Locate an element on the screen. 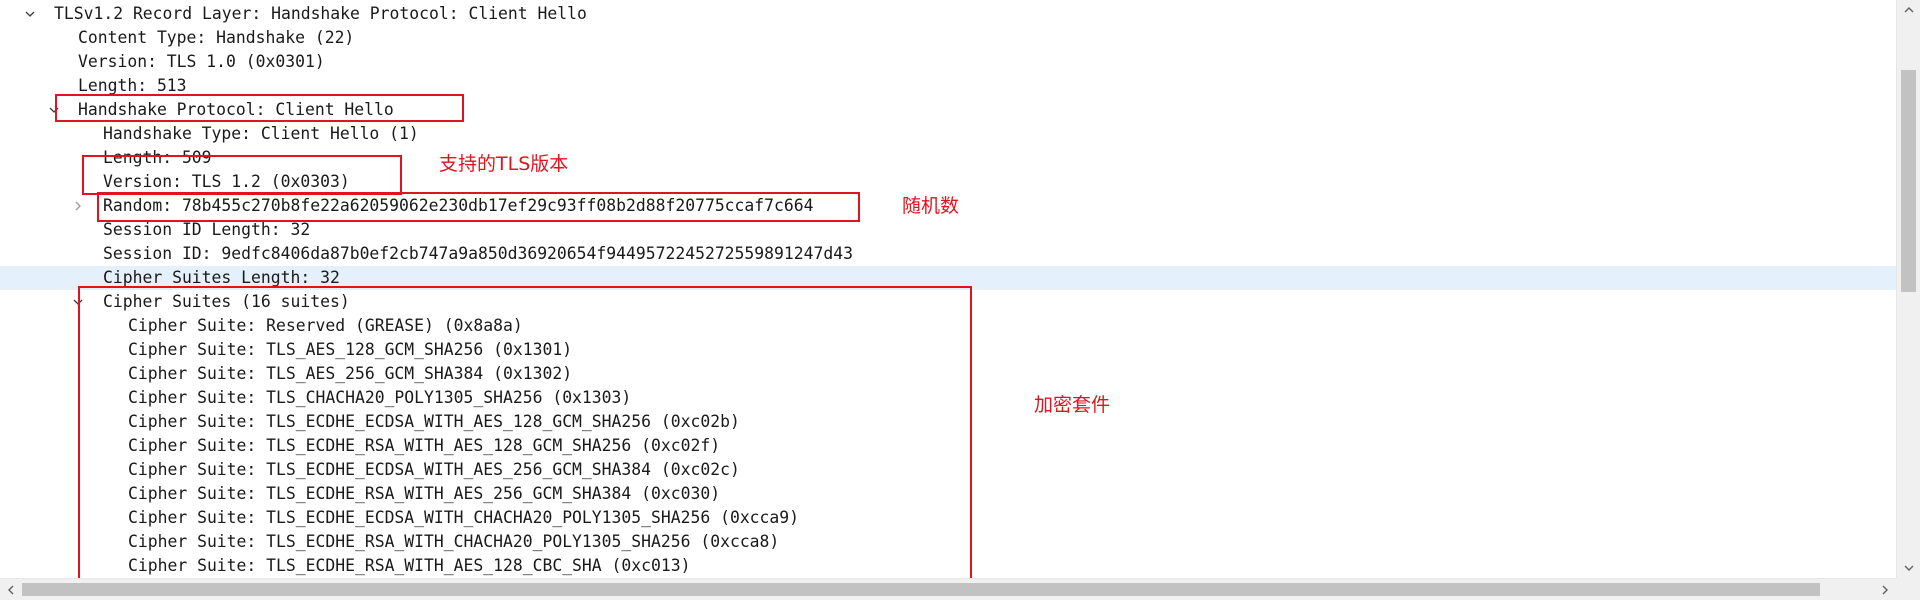 Image resolution: width=1920 pixels, height=600 pixels. tree-row-label: Cipher Suites Length: 32 is located at coordinates (221, 277).